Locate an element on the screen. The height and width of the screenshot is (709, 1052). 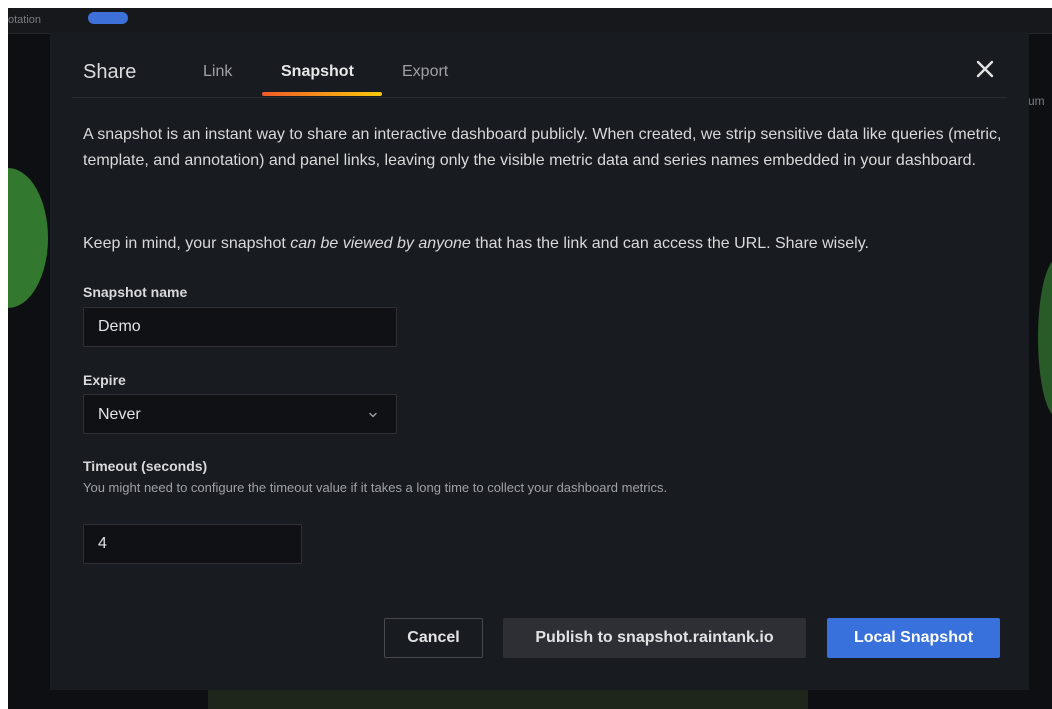
tab-link: Link is located at coordinates (217, 72).